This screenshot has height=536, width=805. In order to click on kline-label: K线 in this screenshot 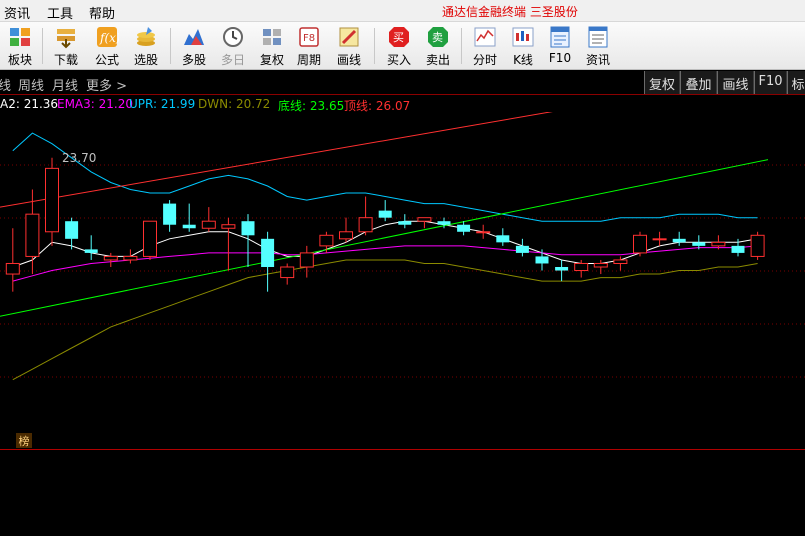, I will do `click(523, 60)`.